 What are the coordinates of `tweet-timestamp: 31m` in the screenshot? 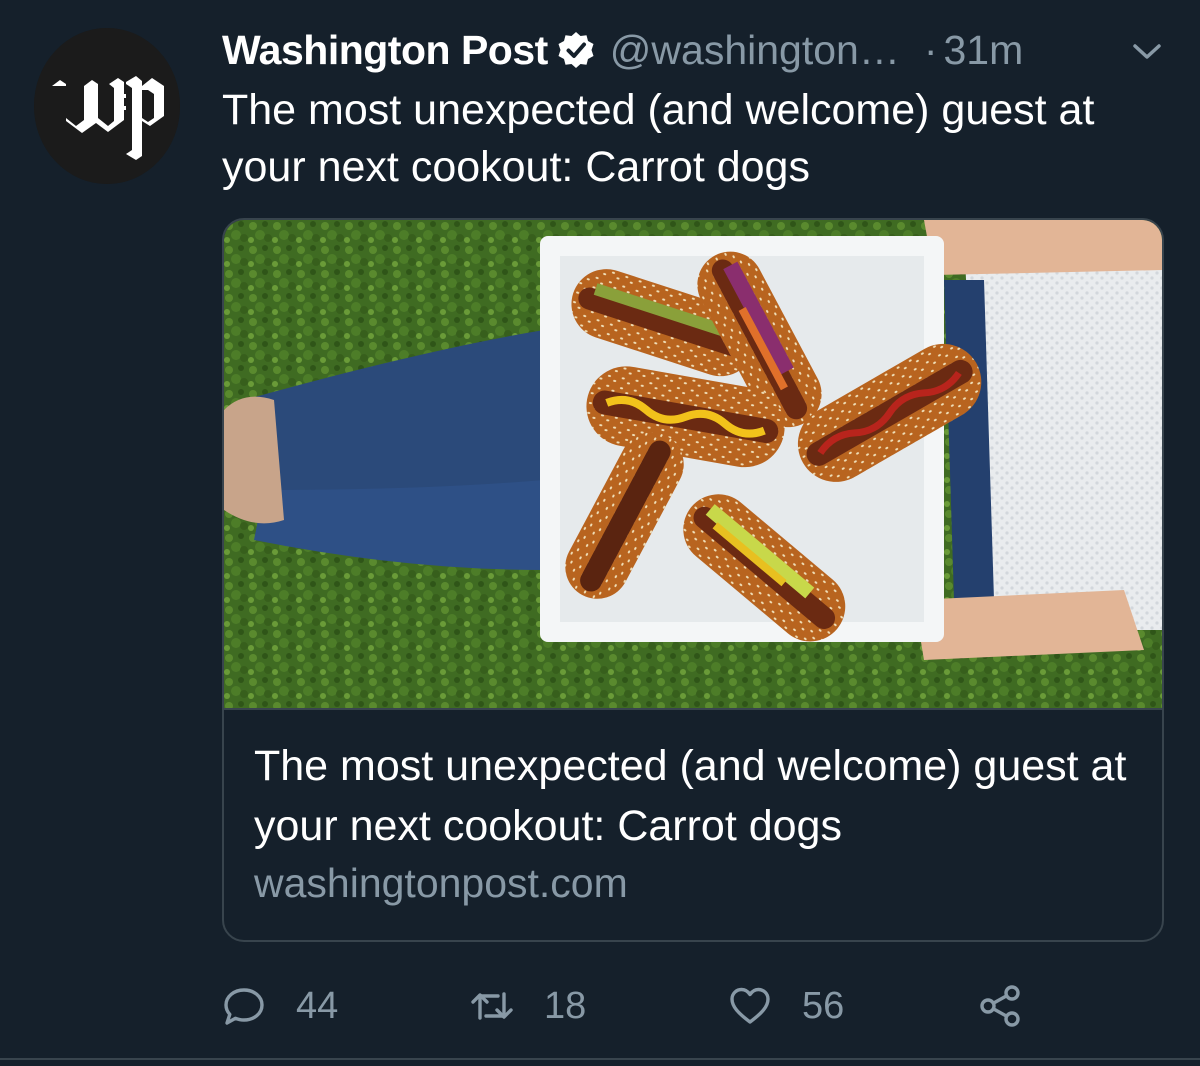 It's located at (984, 50).